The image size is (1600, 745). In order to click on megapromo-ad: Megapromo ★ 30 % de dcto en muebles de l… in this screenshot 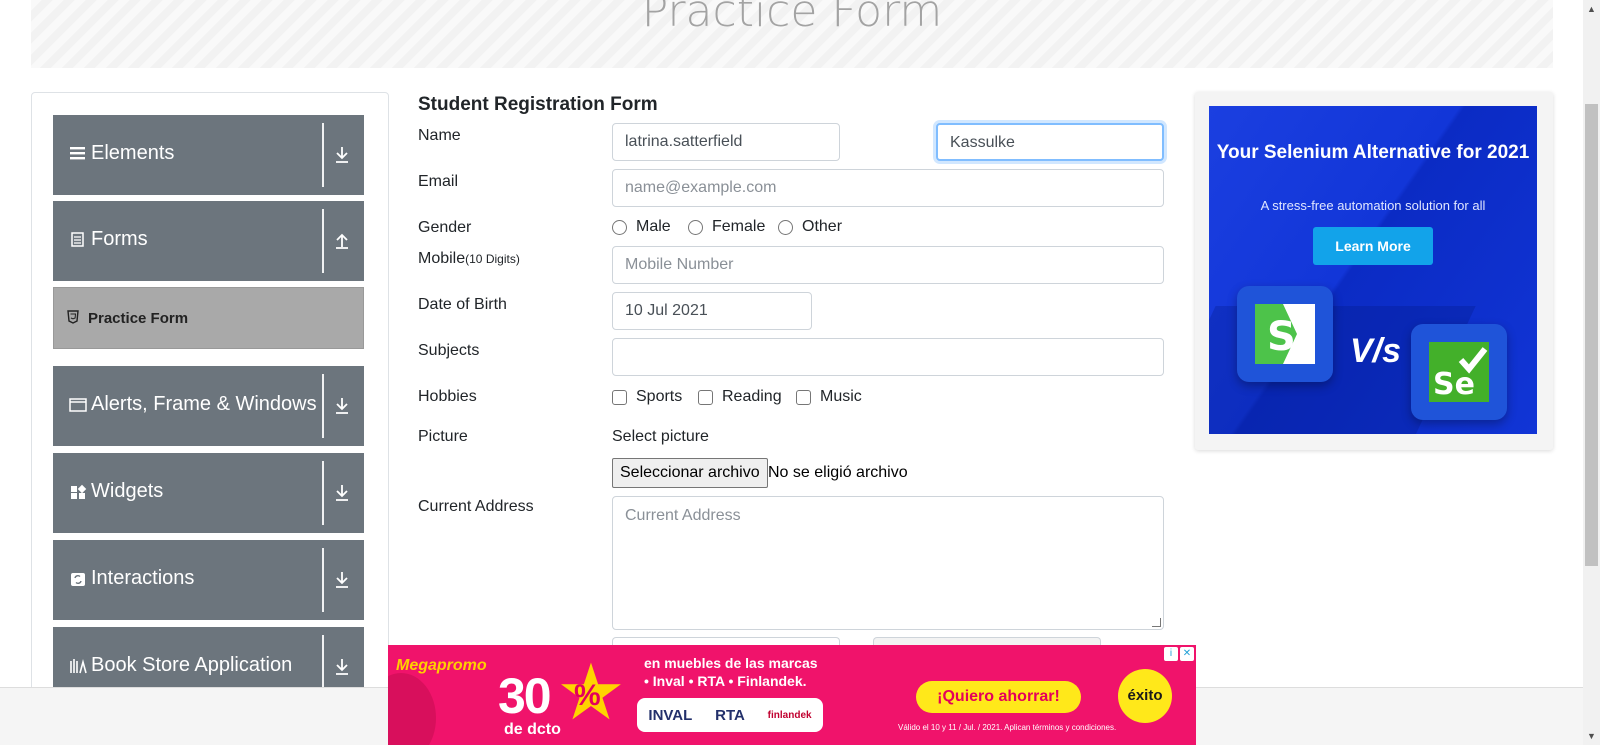, I will do `click(792, 695)`.